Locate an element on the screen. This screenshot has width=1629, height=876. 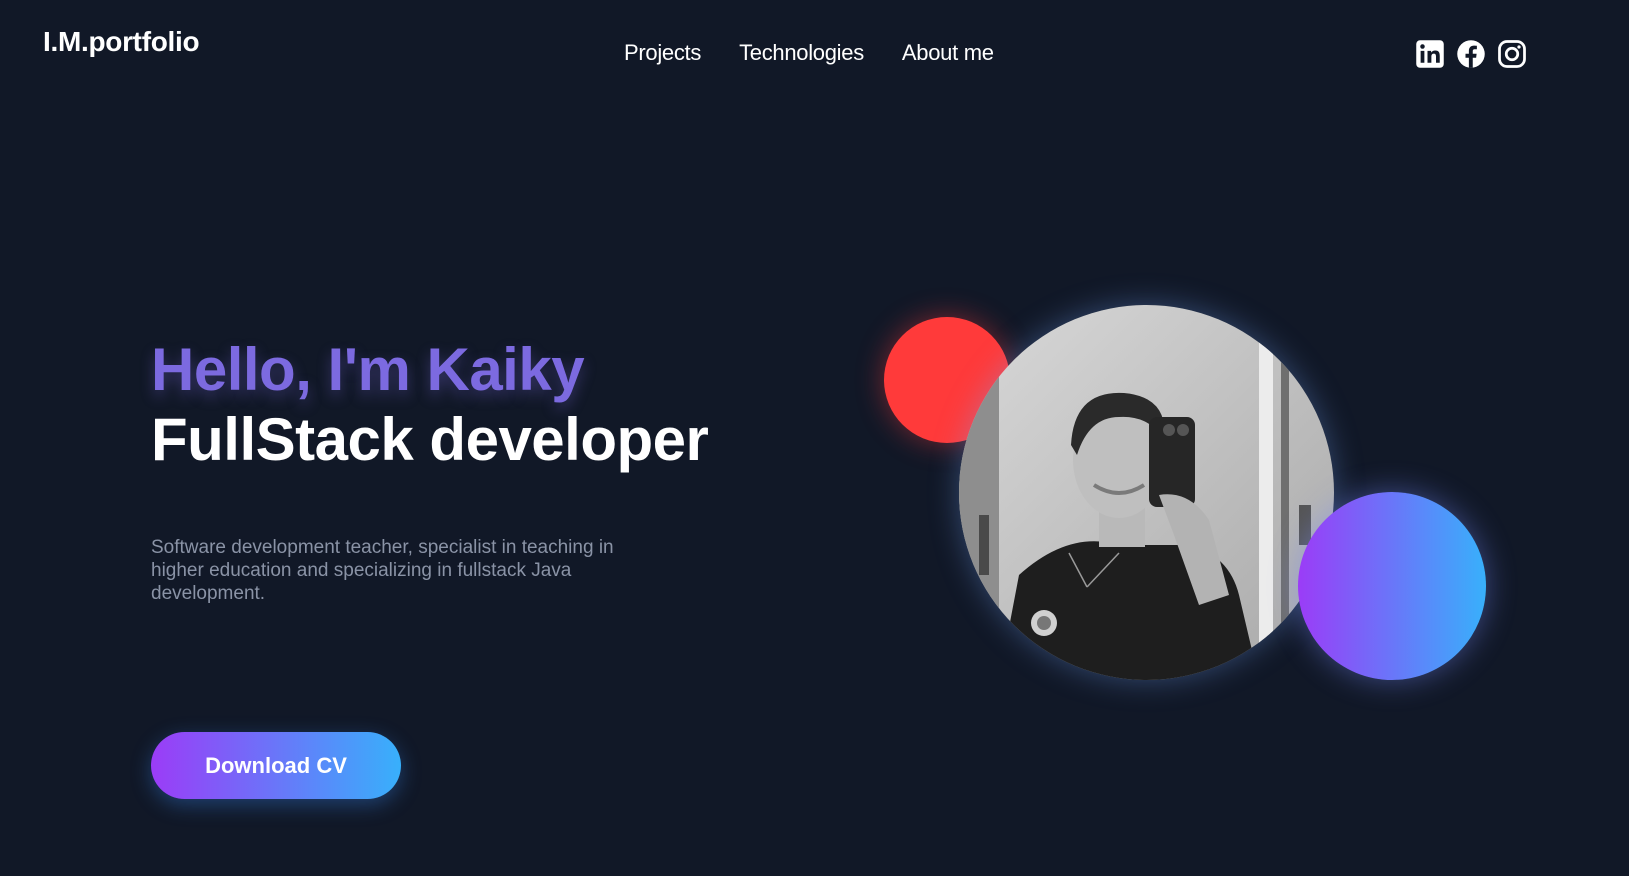
site-logo: I.M.portfolio is located at coordinates (121, 42).